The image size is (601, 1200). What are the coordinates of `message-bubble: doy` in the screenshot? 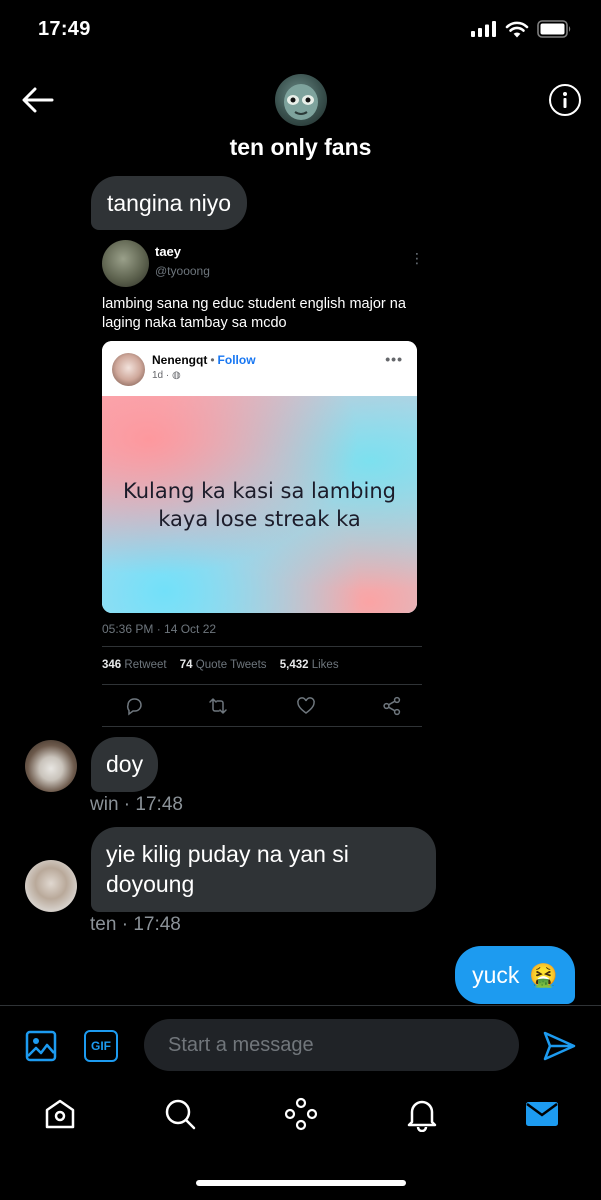 It's located at (125, 764).